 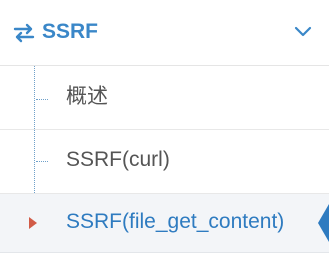 What do you see at coordinates (323, 223) in the screenshot?
I see `active-indicator-notch` at bounding box center [323, 223].